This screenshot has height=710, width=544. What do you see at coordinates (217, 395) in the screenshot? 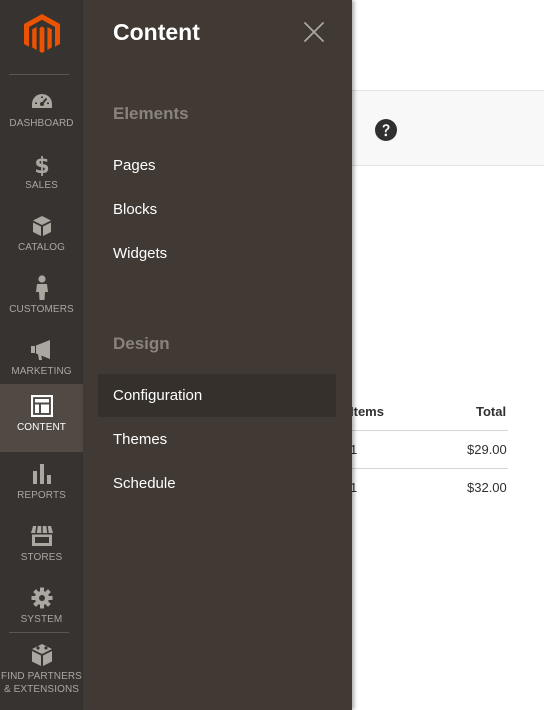
I see `menu-item-configuration: Configuration` at bounding box center [217, 395].